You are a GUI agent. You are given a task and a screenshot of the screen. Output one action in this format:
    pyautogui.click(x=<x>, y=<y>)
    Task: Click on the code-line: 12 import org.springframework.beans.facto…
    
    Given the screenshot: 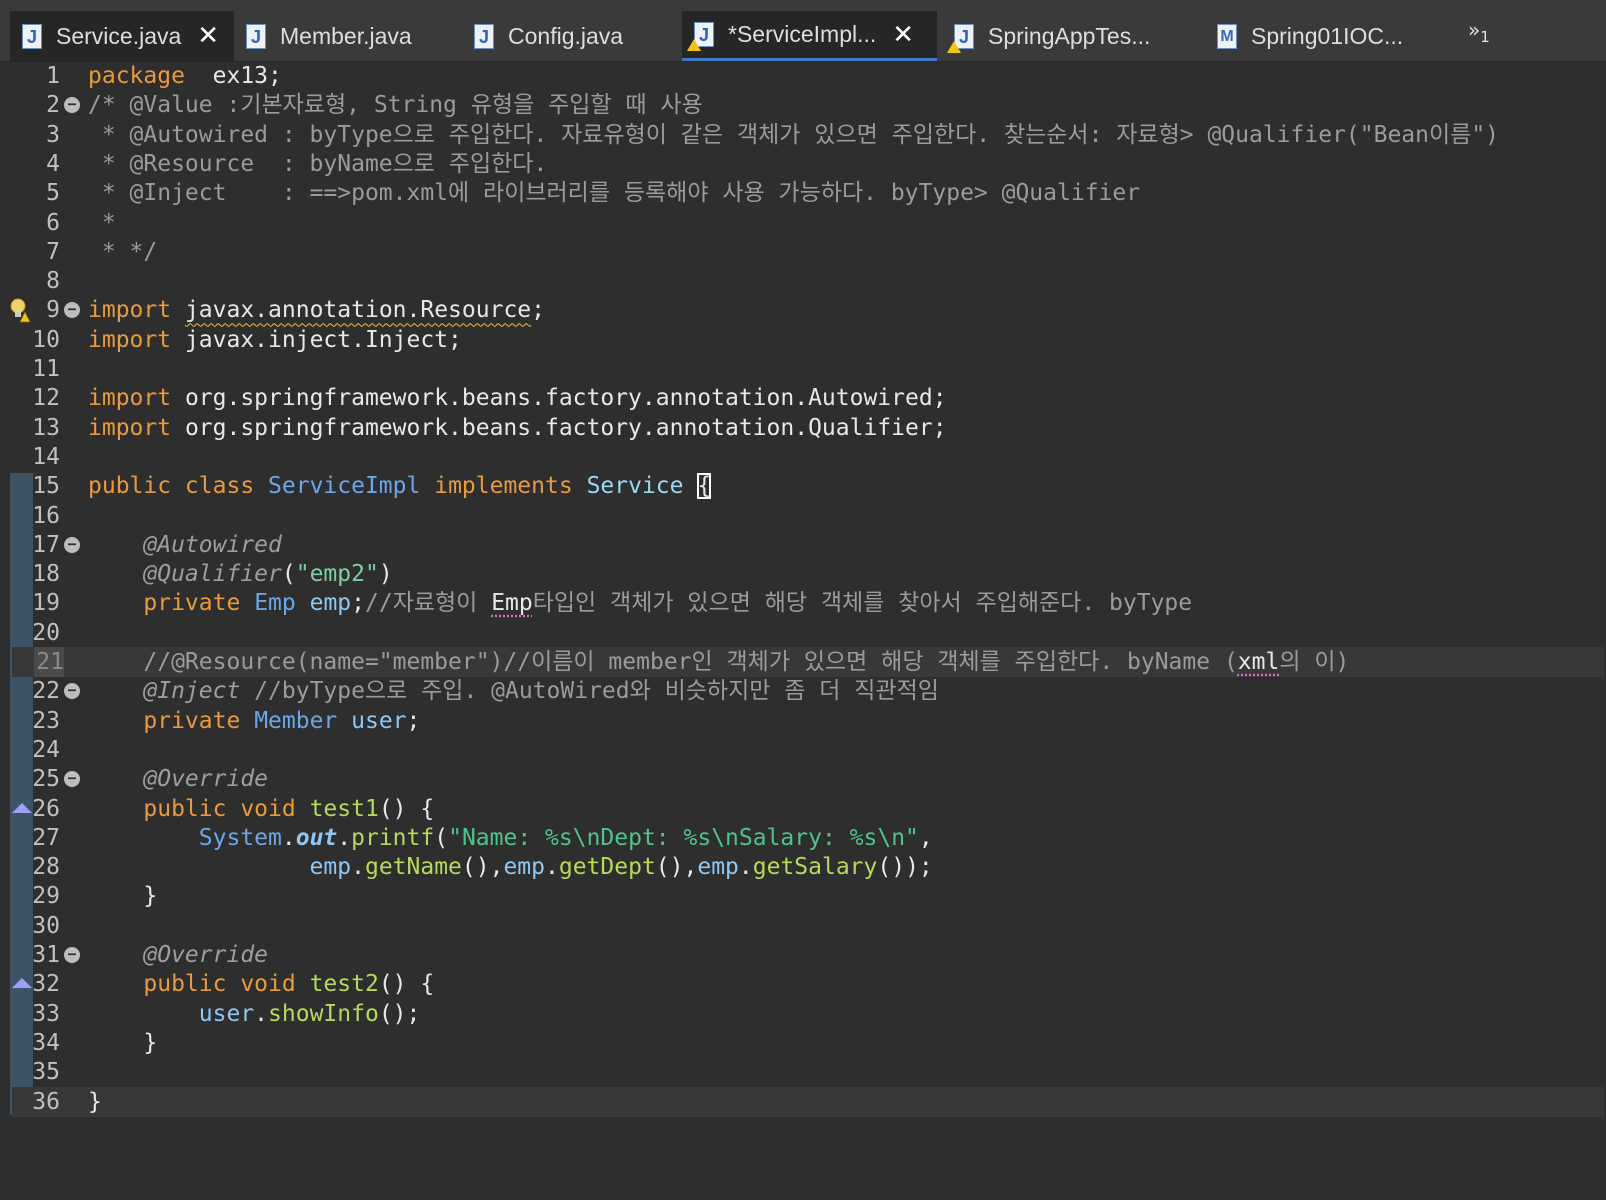 What is the action you would take?
    pyautogui.click(x=803, y=398)
    